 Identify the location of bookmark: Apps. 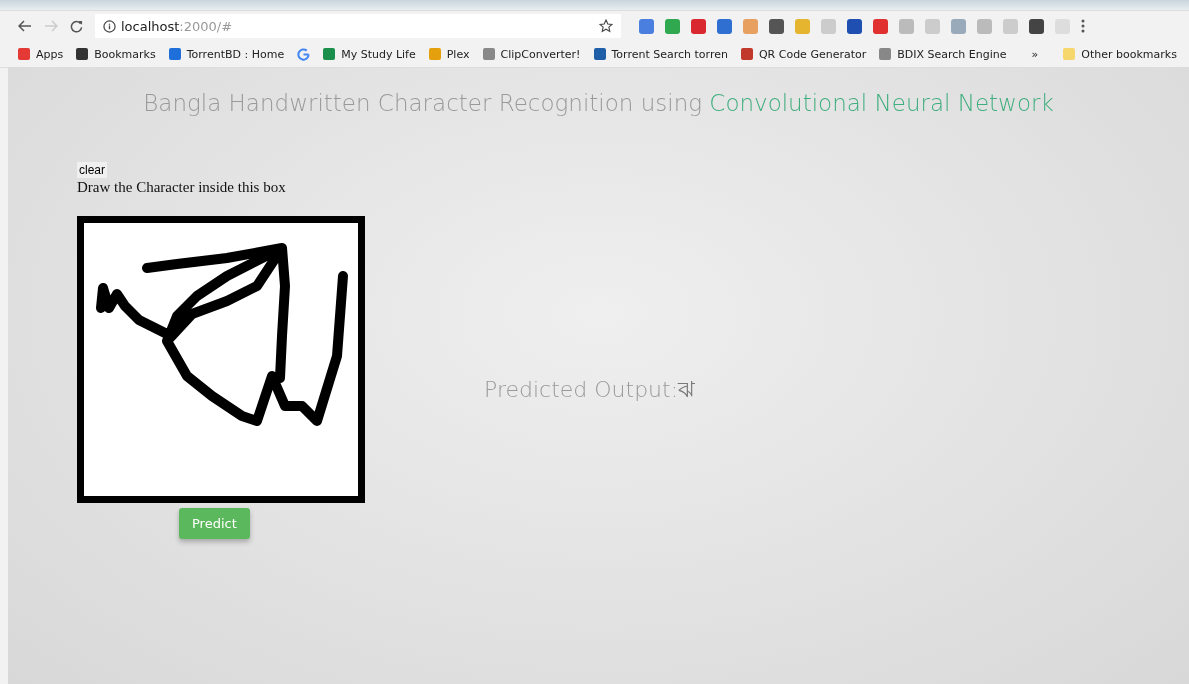
(41, 54).